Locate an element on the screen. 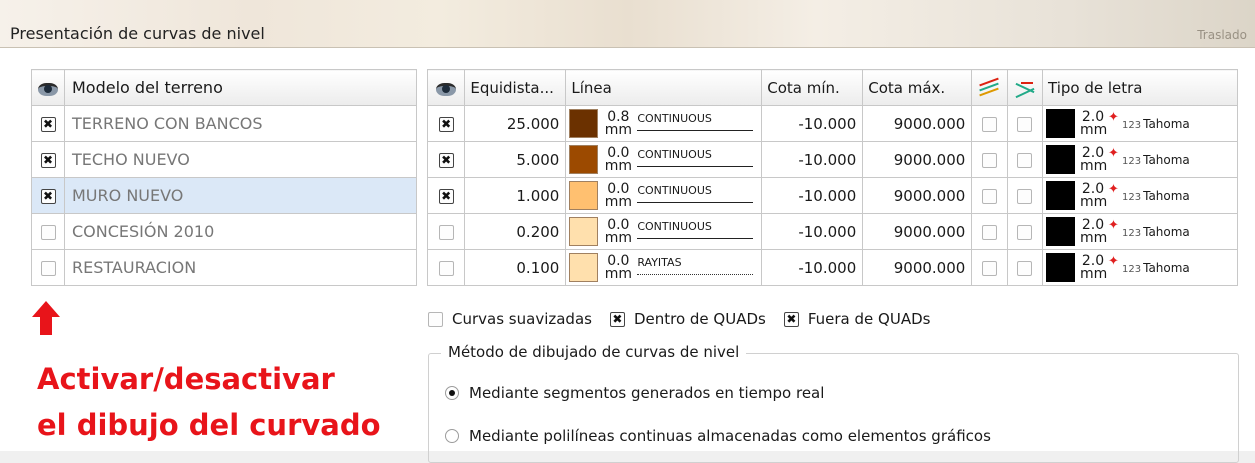 This screenshot has width=1255, height=463. terrain-model-name: MURO NUEVO is located at coordinates (240, 195).